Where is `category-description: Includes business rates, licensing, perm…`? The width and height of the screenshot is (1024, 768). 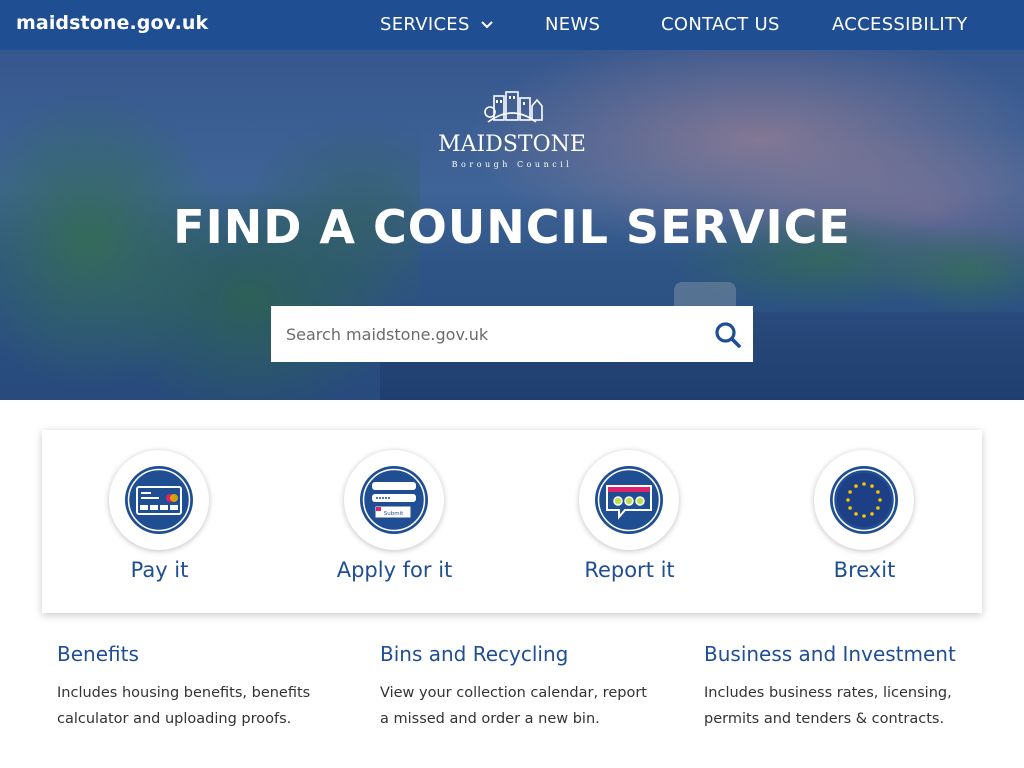 category-description: Includes business rates, licensing, perm… is located at coordinates (828, 706).